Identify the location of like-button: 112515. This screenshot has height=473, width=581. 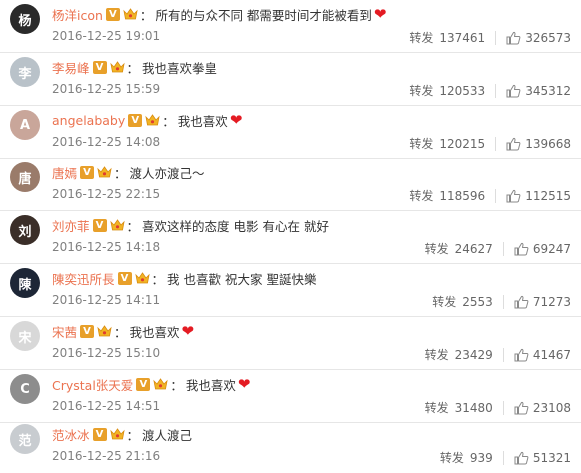
(538, 196).